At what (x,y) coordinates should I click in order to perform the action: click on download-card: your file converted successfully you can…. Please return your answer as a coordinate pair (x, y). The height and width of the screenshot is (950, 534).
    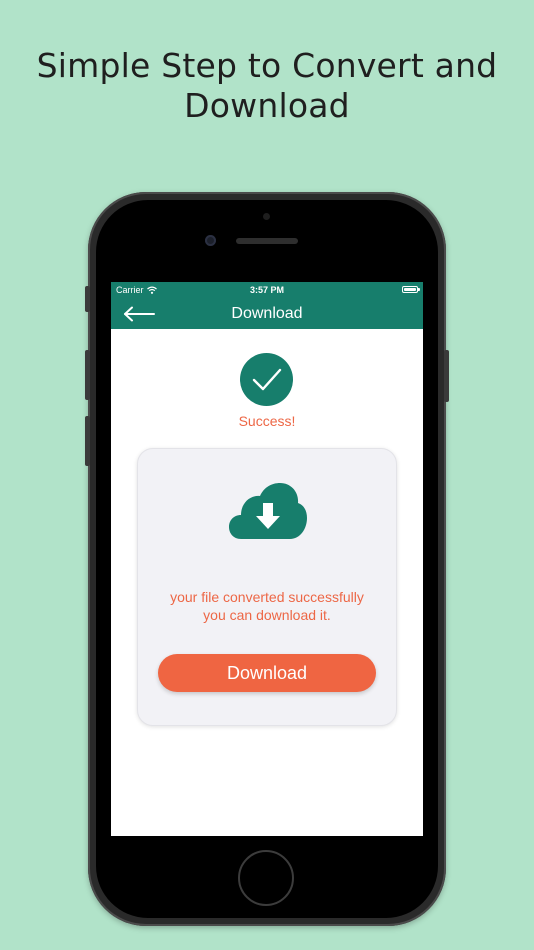
    Looking at the image, I should click on (267, 587).